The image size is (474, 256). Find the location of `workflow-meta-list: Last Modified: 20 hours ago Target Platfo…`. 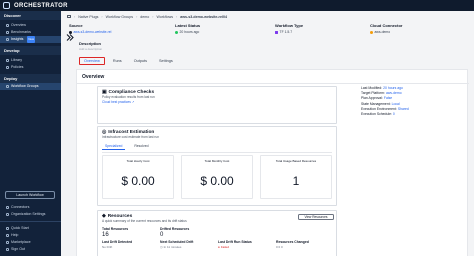

workflow-meta-list: Last Modified: 20 hours ago Target Platfo… is located at coordinates (411, 101).